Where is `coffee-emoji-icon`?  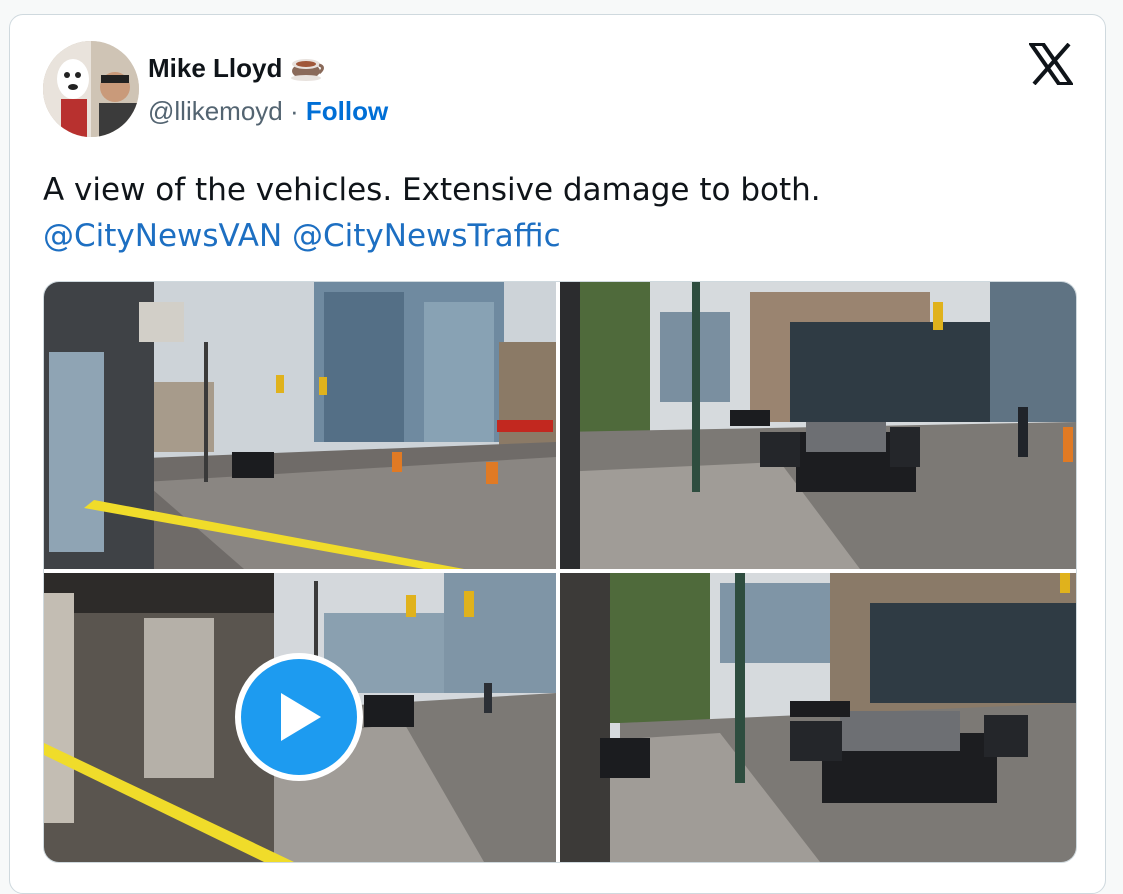
coffee-emoji-icon is located at coordinates (308, 68).